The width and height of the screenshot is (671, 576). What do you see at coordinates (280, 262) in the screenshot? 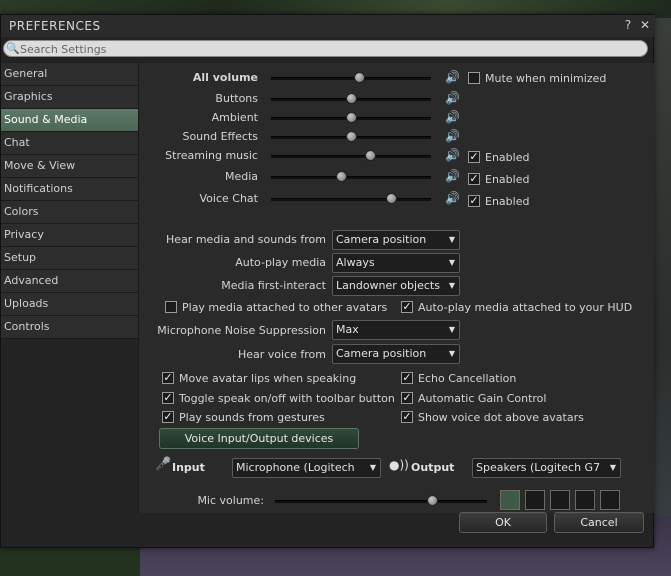
I see `autoplay-media-label: Auto-play media` at bounding box center [280, 262].